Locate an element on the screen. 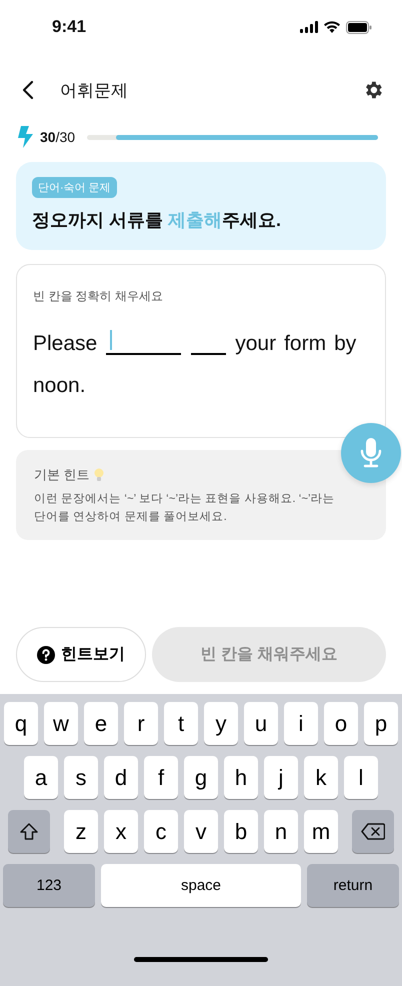 This screenshot has width=402, height=986. numbers-key: 123 is located at coordinates (49, 885).